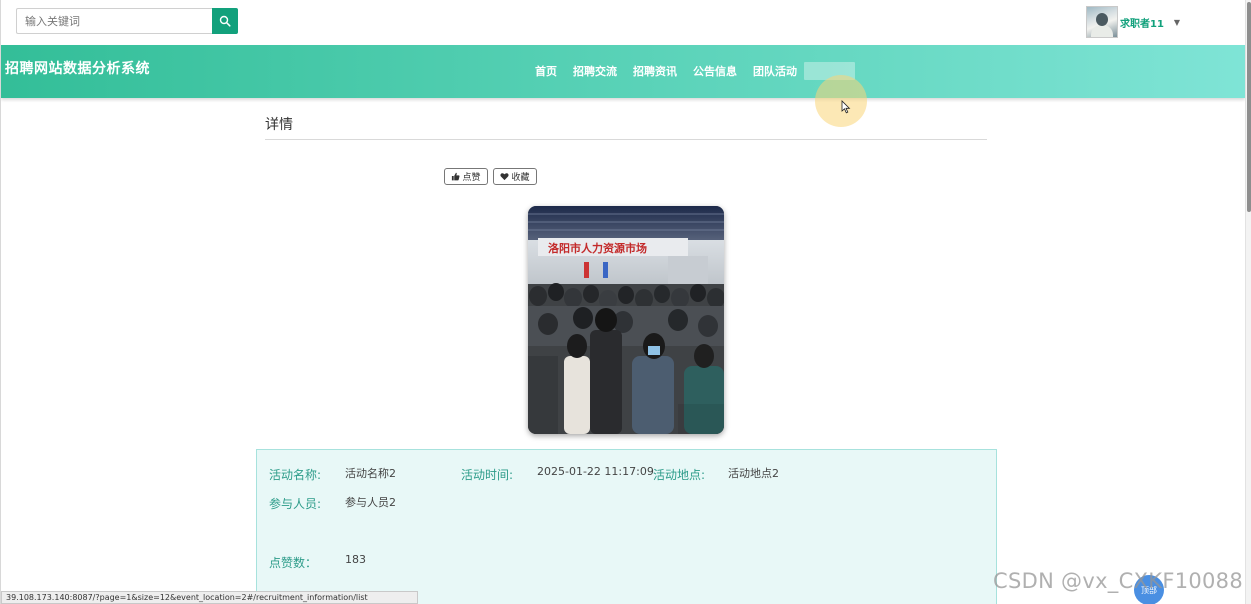 The width and height of the screenshot is (1251, 604). What do you see at coordinates (295, 504) in the screenshot?
I see `participants-label: 参与人员:` at bounding box center [295, 504].